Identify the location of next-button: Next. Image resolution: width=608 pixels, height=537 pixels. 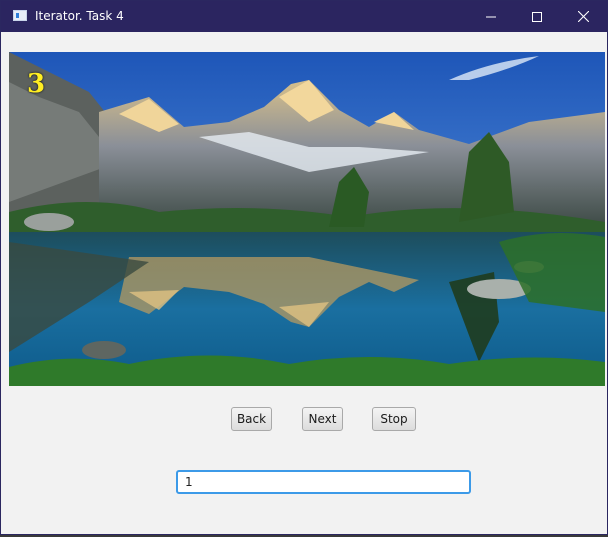
(322, 419).